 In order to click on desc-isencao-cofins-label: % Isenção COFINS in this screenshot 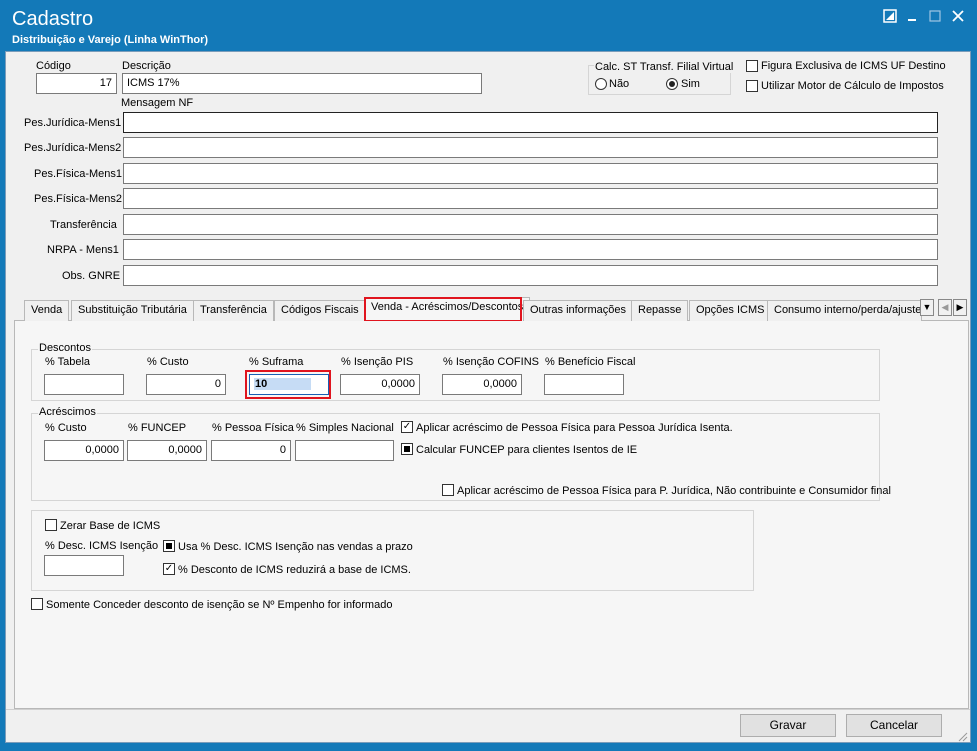, I will do `click(491, 362)`.